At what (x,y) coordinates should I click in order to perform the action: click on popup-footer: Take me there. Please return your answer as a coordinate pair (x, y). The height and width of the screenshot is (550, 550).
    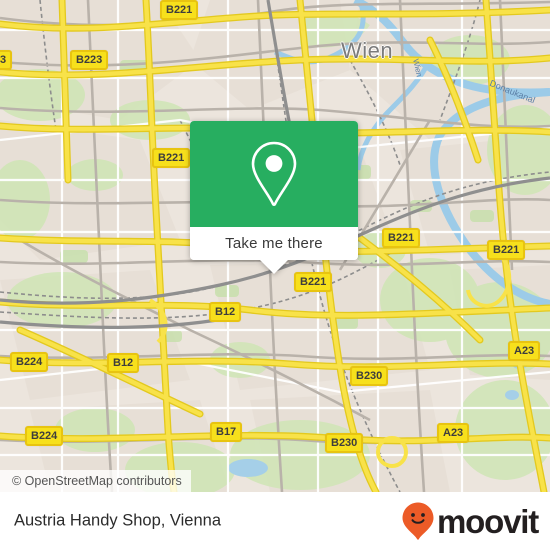
    Looking at the image, I should click on (274, 243).